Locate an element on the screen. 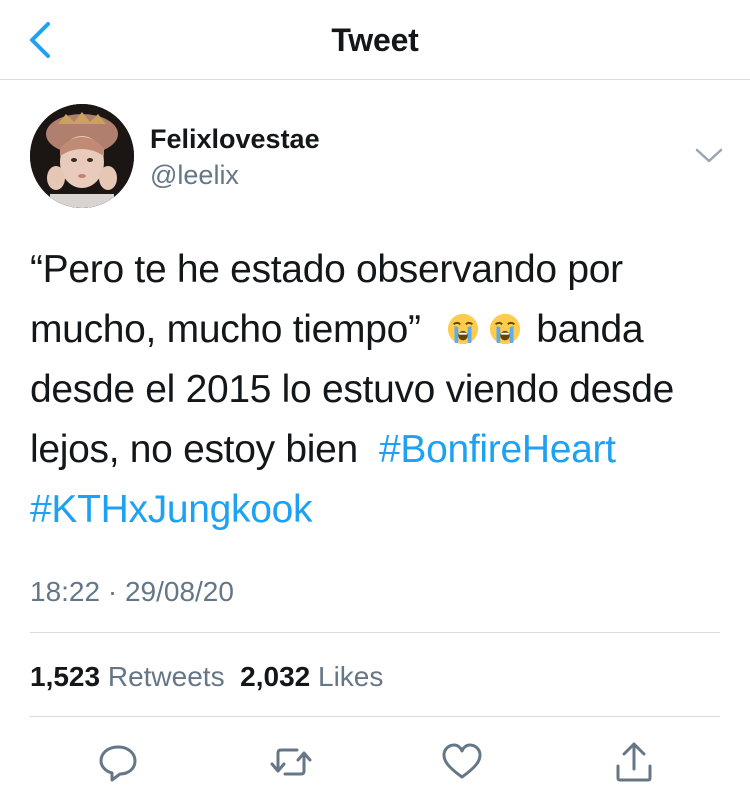 The width and height of the screenshot is (750, 802). like-button is located at coordinates (462, 762).